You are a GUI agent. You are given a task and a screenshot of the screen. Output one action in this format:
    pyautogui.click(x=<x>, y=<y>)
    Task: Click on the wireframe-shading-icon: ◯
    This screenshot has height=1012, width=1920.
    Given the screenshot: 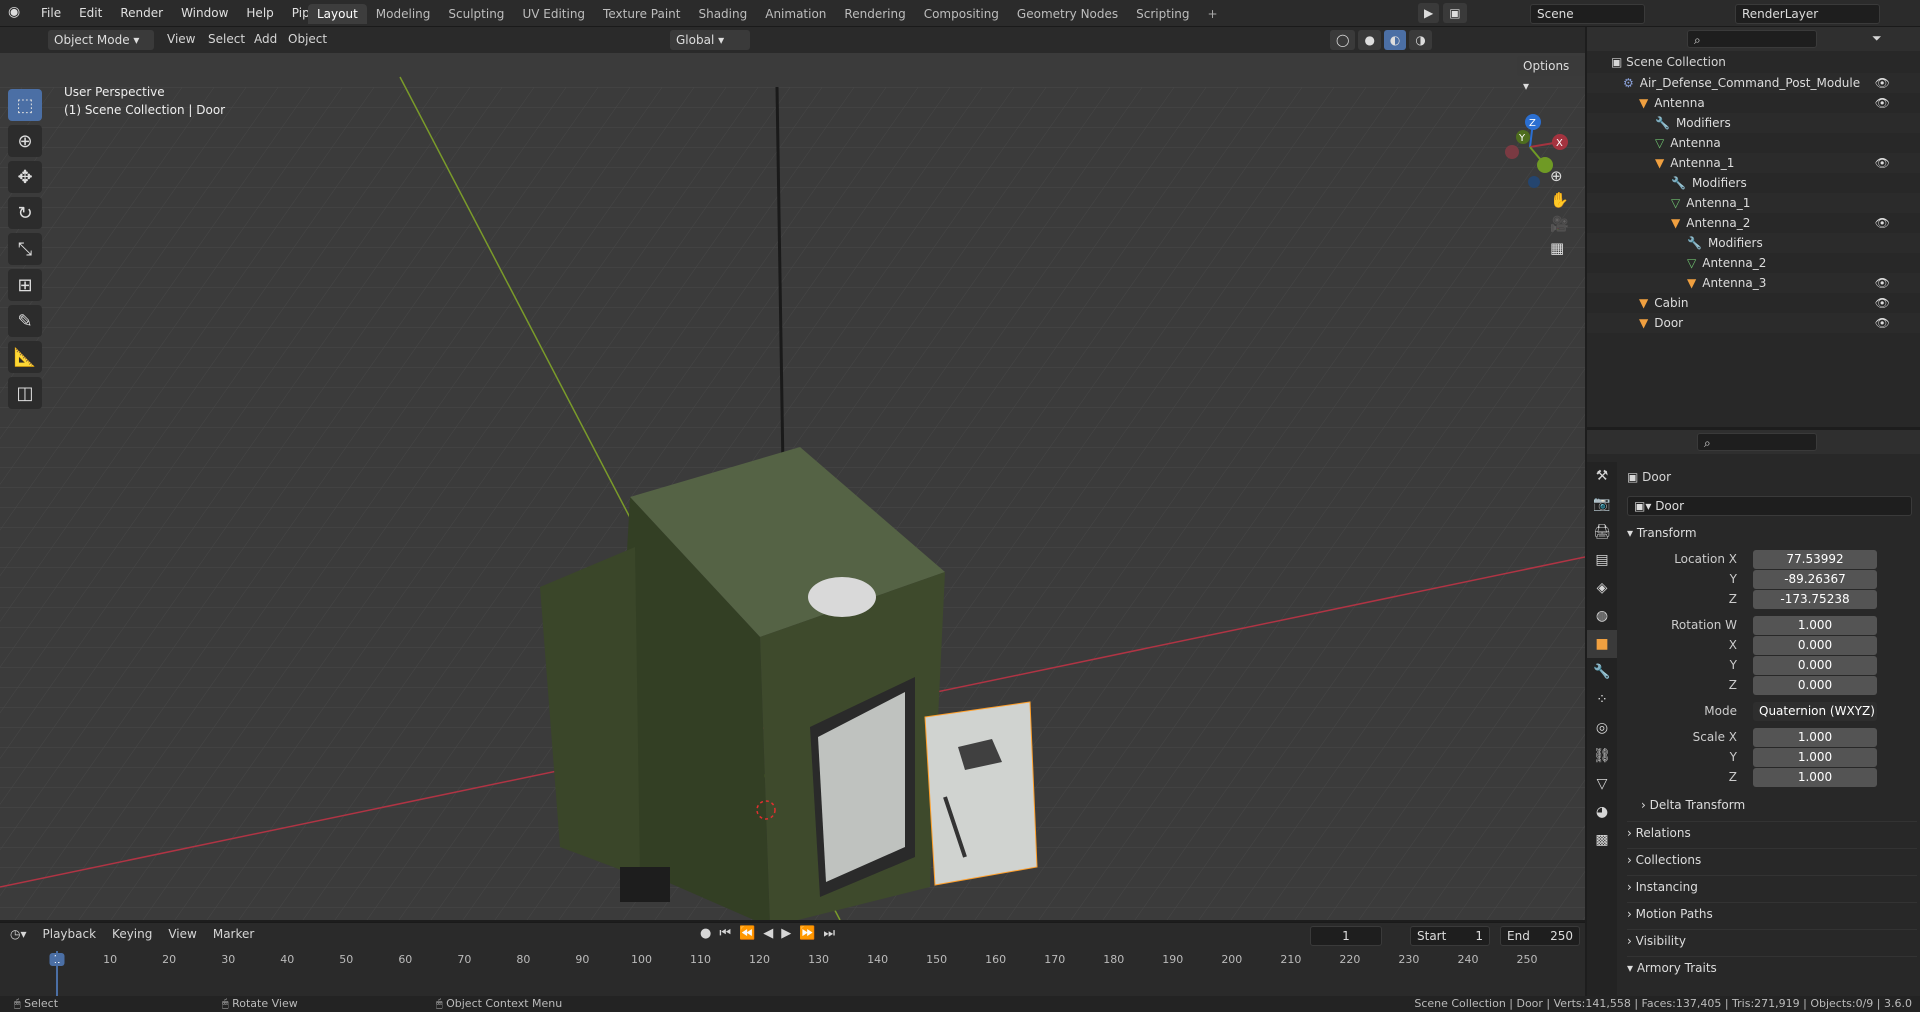 What is the action you would take?
    pyautogui.click(x=1343, y=40)
    